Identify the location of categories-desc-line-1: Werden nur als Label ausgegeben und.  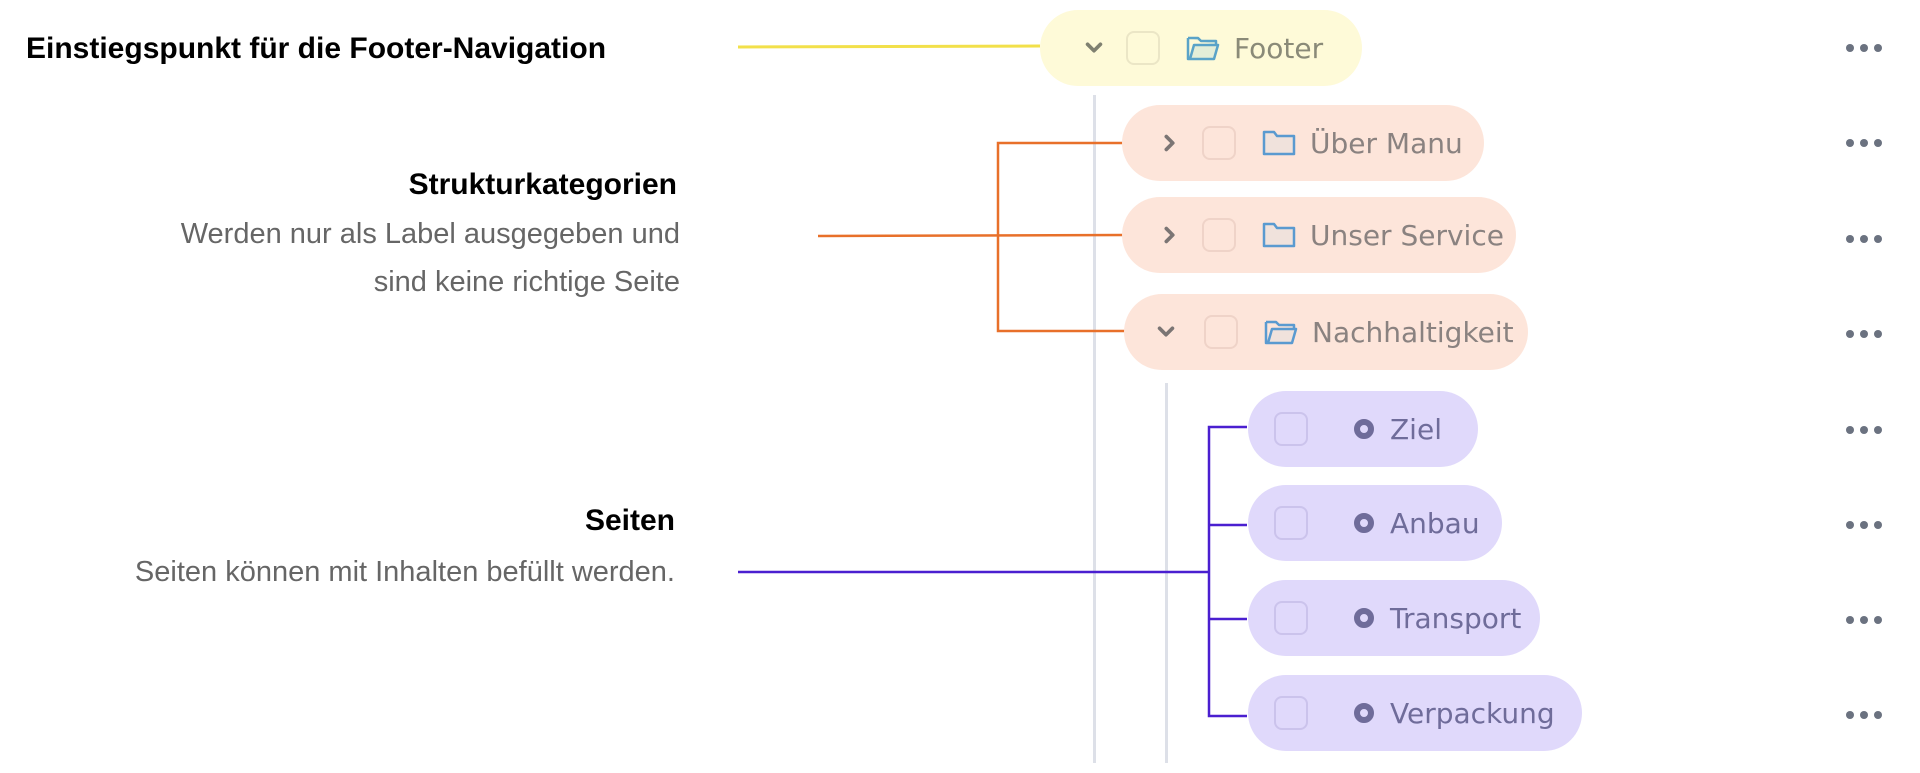
(430, 234).